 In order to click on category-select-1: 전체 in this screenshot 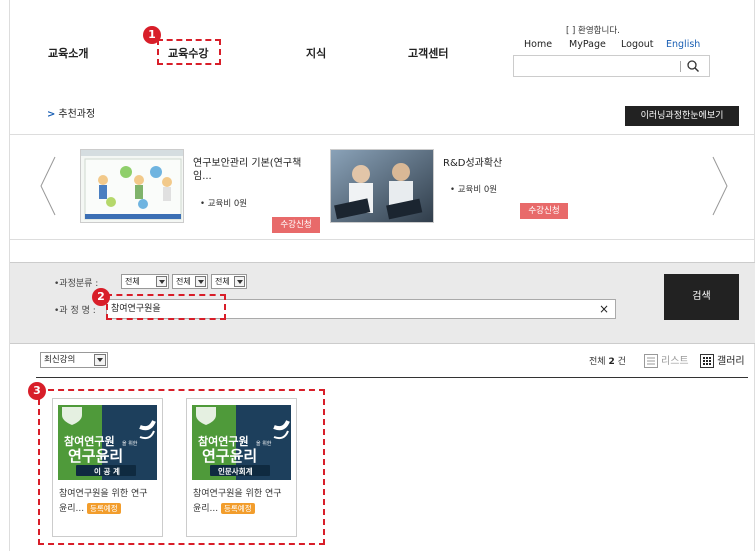, I will do `click(145, 281)`.